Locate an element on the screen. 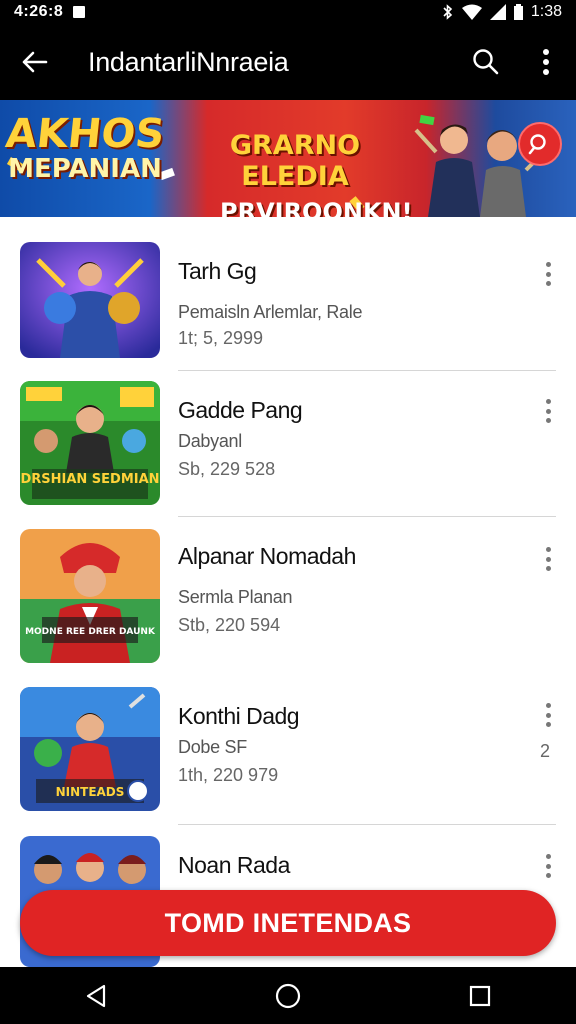 This screenshot has height=1024, width=576. item-meta: Sb, 229 528 is located at coordinates (227, 469).